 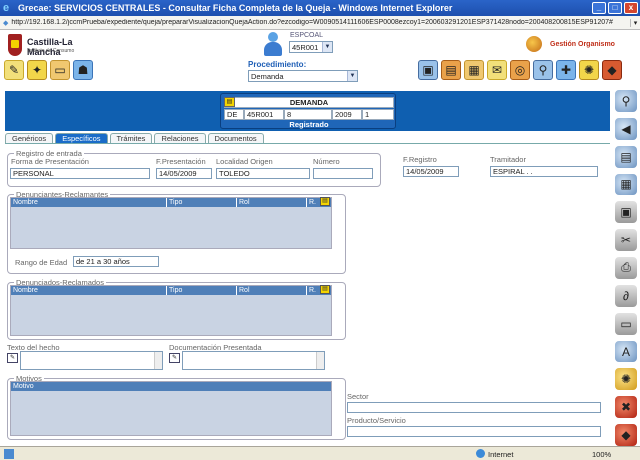 I want to click on tab-documentos: Documentos, so click(x=235, y=138).